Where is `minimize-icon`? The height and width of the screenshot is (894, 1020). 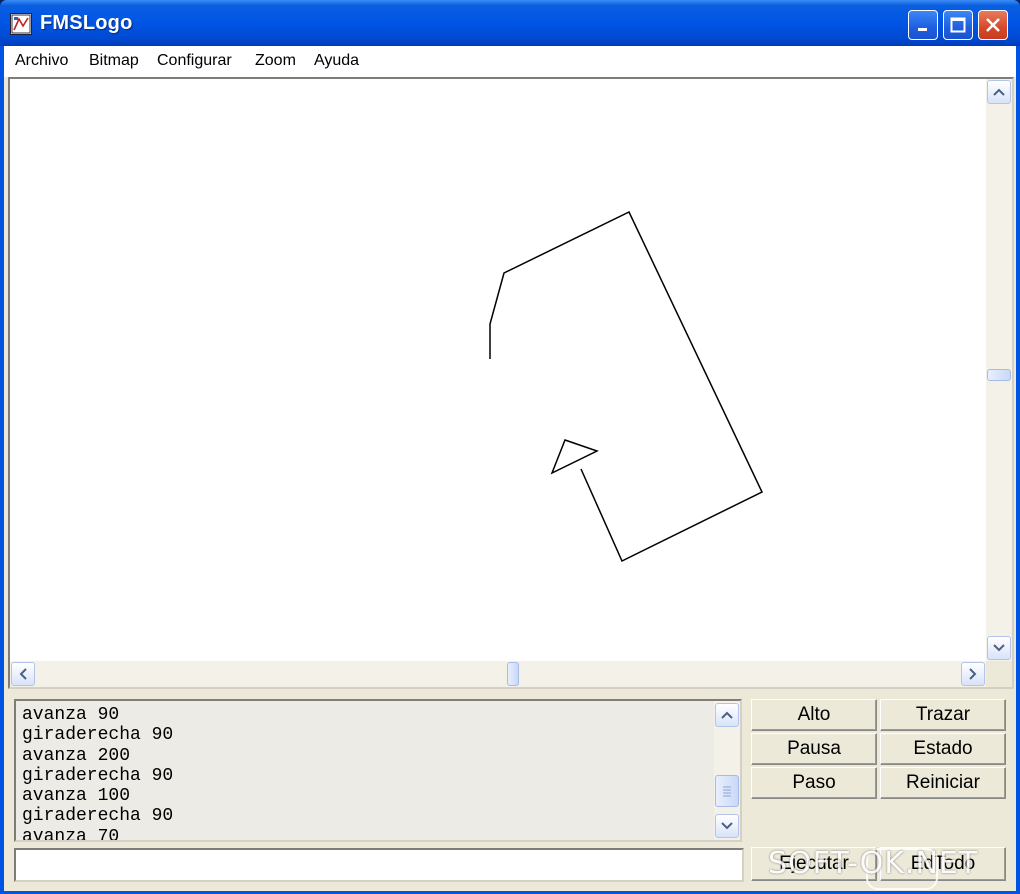 minimize-icon is located at coordinates (922, 29).